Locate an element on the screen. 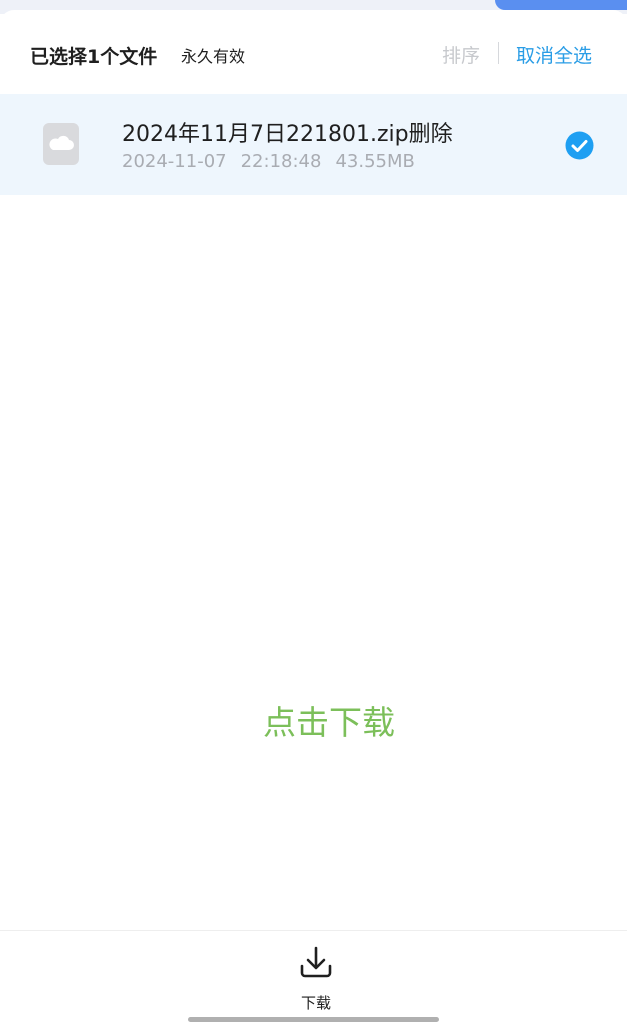 This screenshot has height=1025, width=627. home-indicator is located at coordinates (313, 1019).